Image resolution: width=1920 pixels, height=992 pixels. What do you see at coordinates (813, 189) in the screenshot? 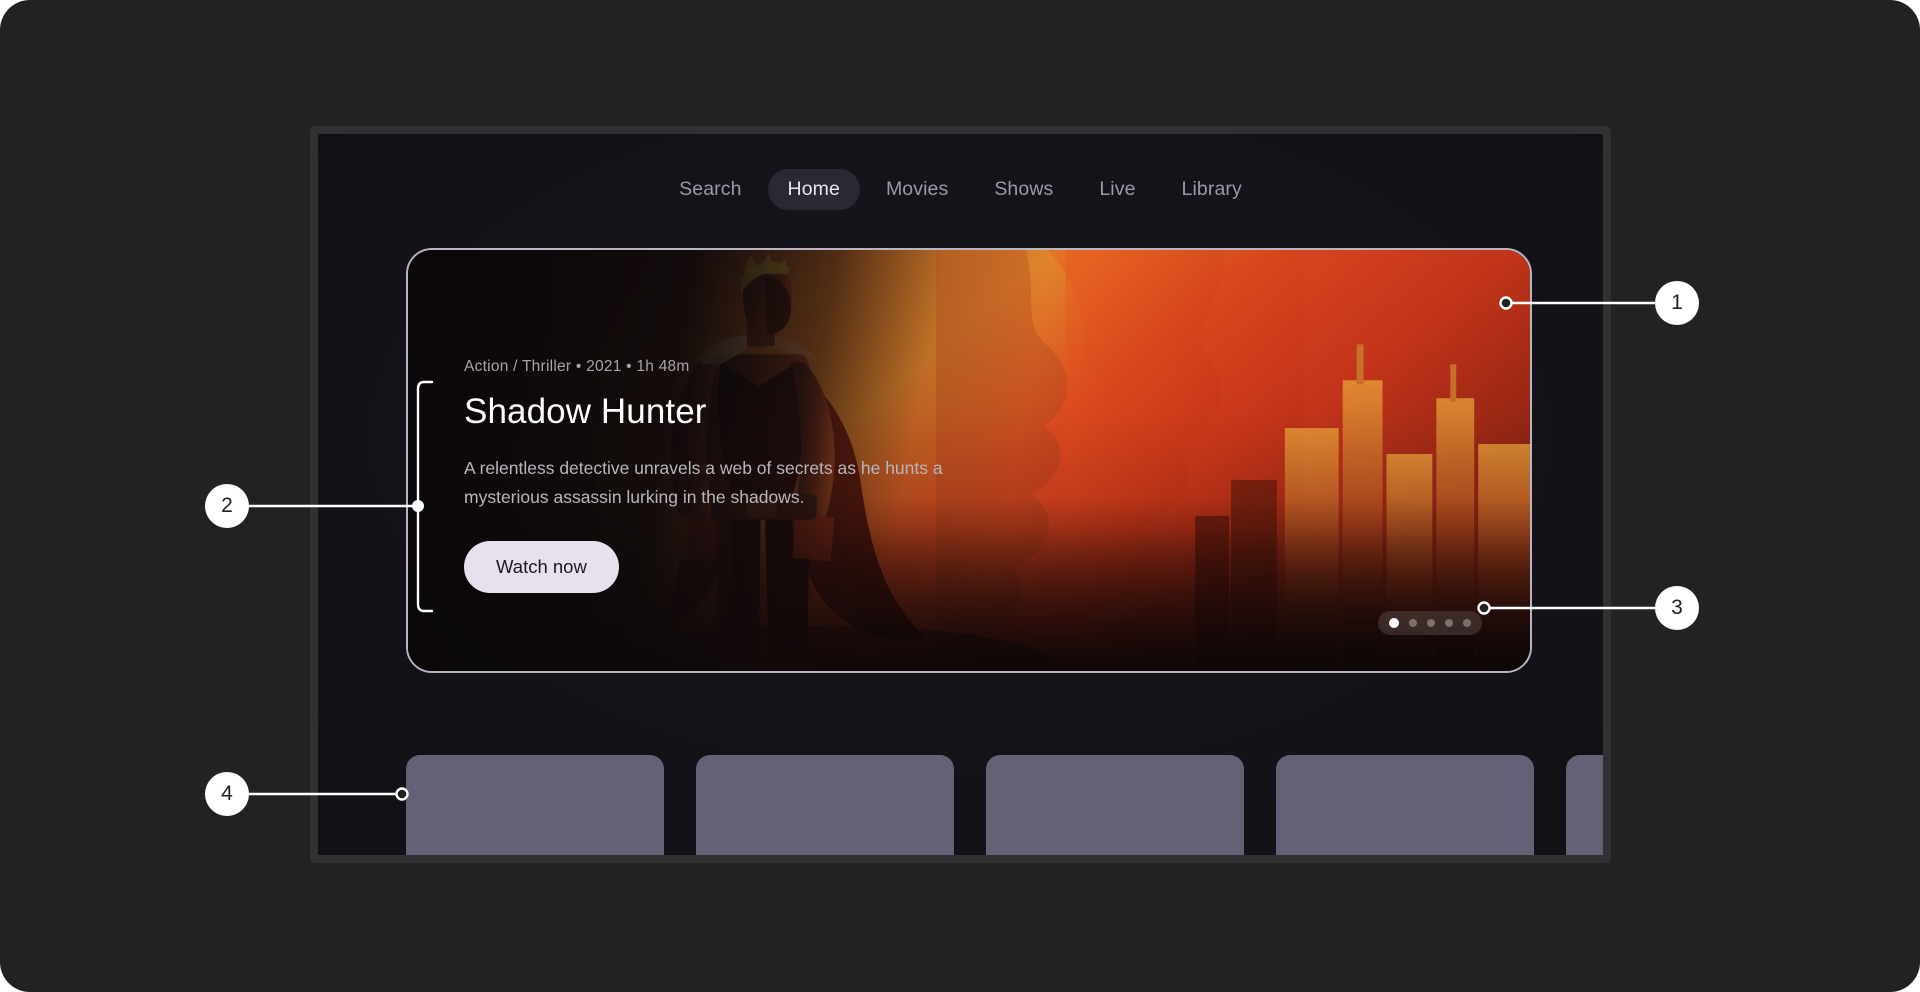
I see `nav-item-home: Home` at bounding box center [813, 189].